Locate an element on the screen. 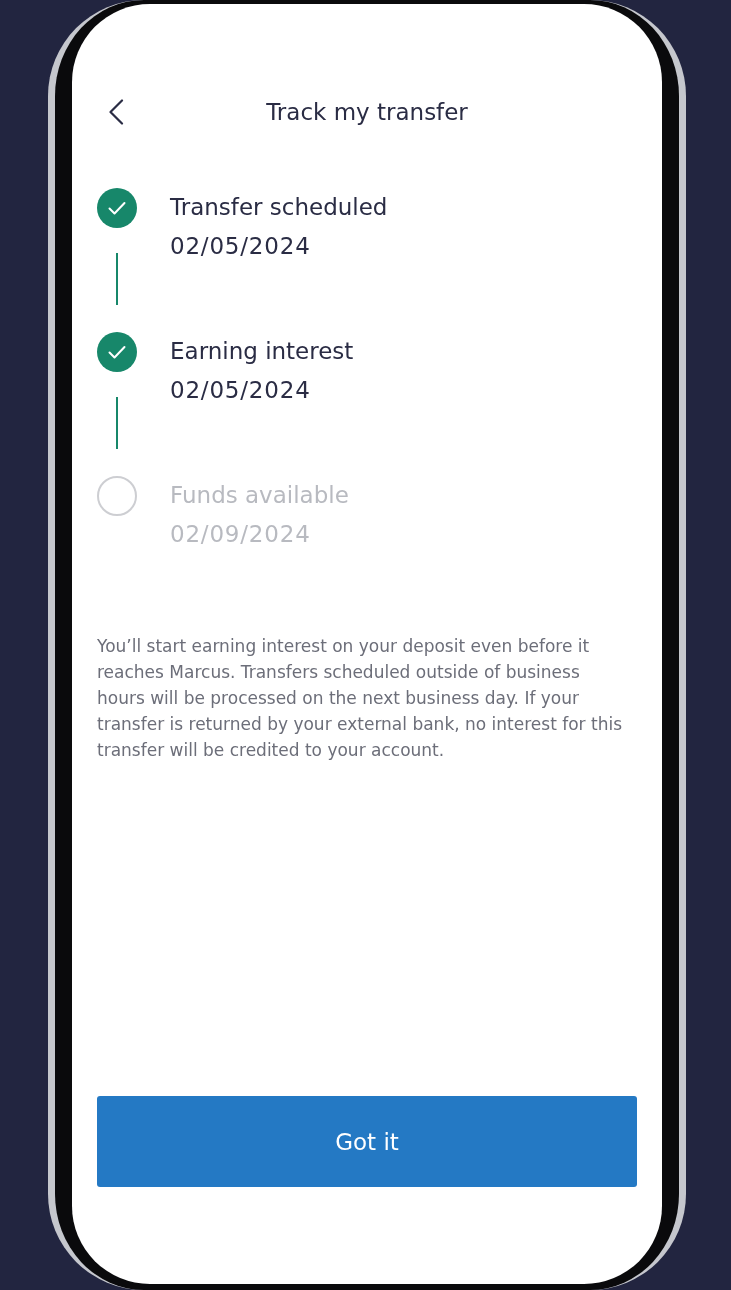 This screenshot has height=1290, width=731. back-button is located at coordinates (116, 112).